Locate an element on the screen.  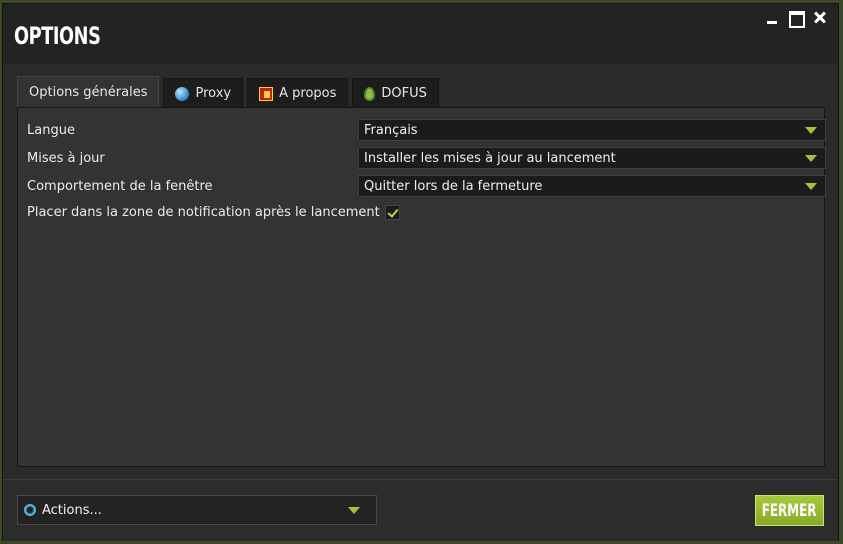
tray-checkbox is located at coordinates (392, 212).